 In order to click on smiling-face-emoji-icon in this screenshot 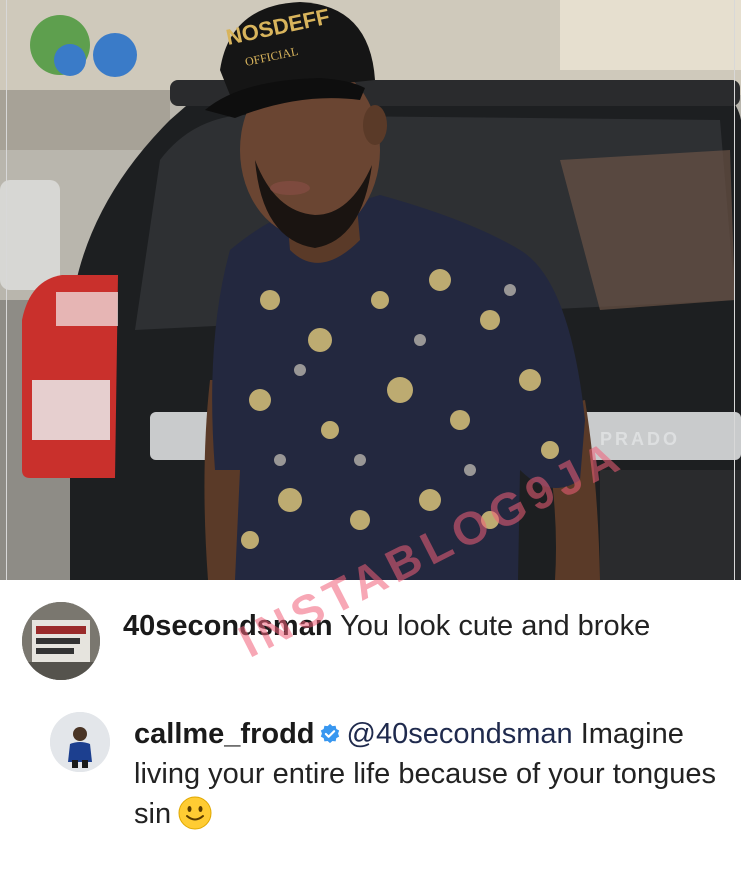, I will do `click(195, 813)`.